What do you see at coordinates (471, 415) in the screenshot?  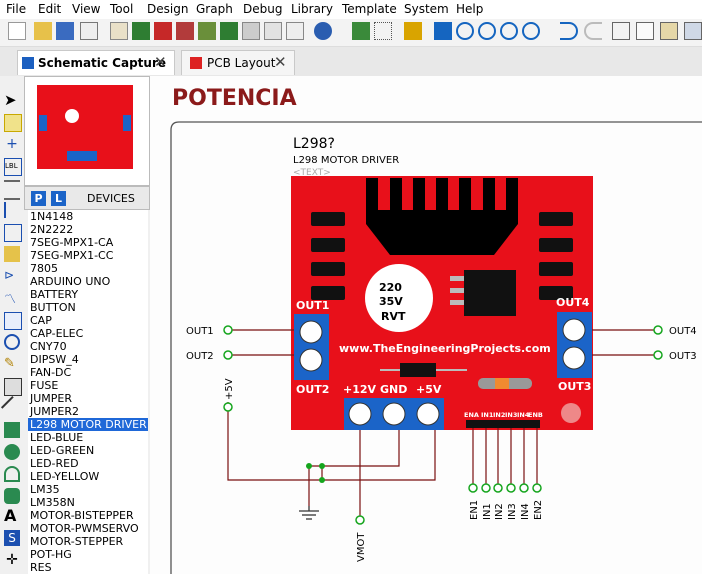 I see `pin-label: ENA` at bounding box center [471, 415].